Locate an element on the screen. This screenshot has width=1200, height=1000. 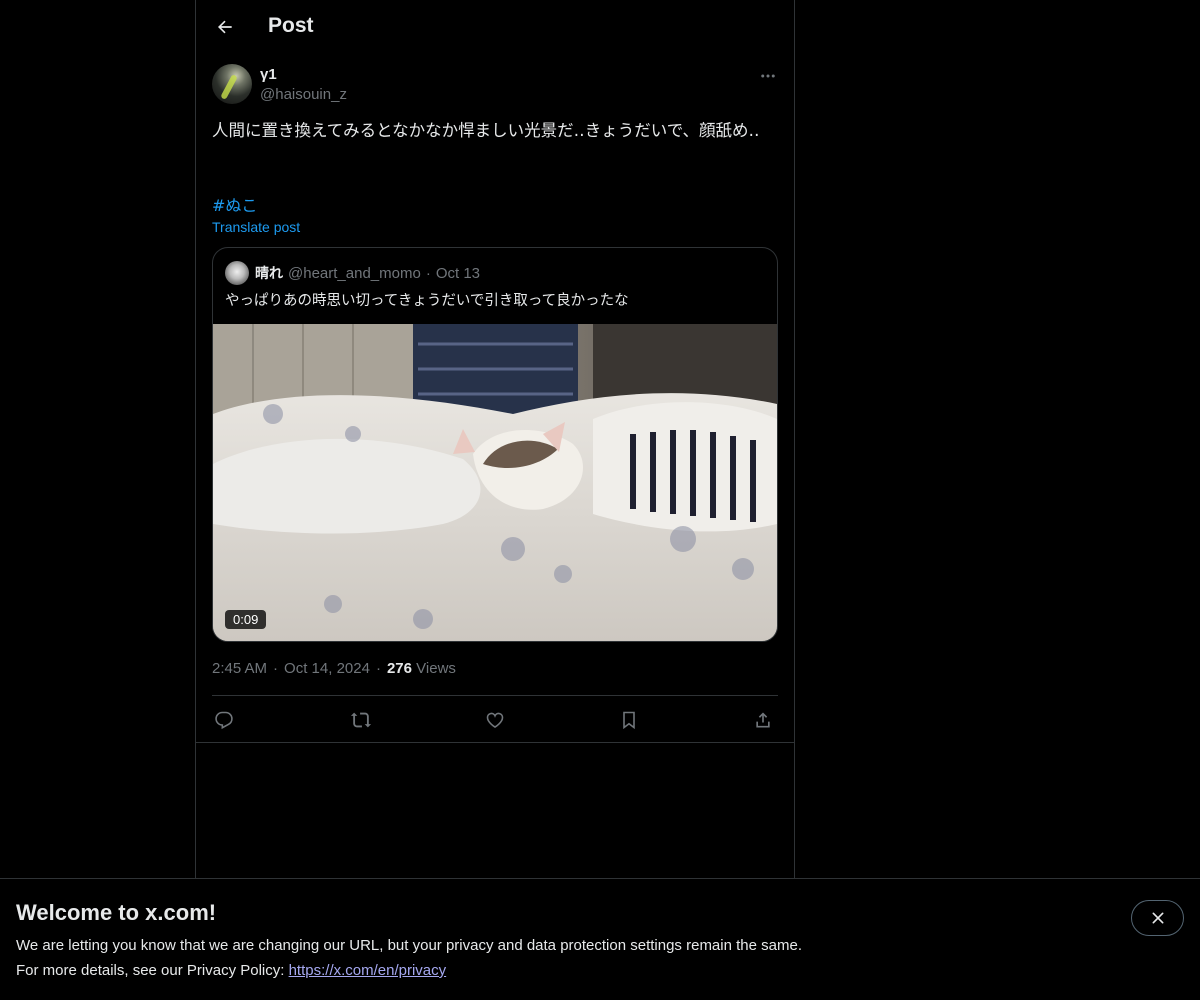
views-count: 276 is located at coordinates (399, 668).